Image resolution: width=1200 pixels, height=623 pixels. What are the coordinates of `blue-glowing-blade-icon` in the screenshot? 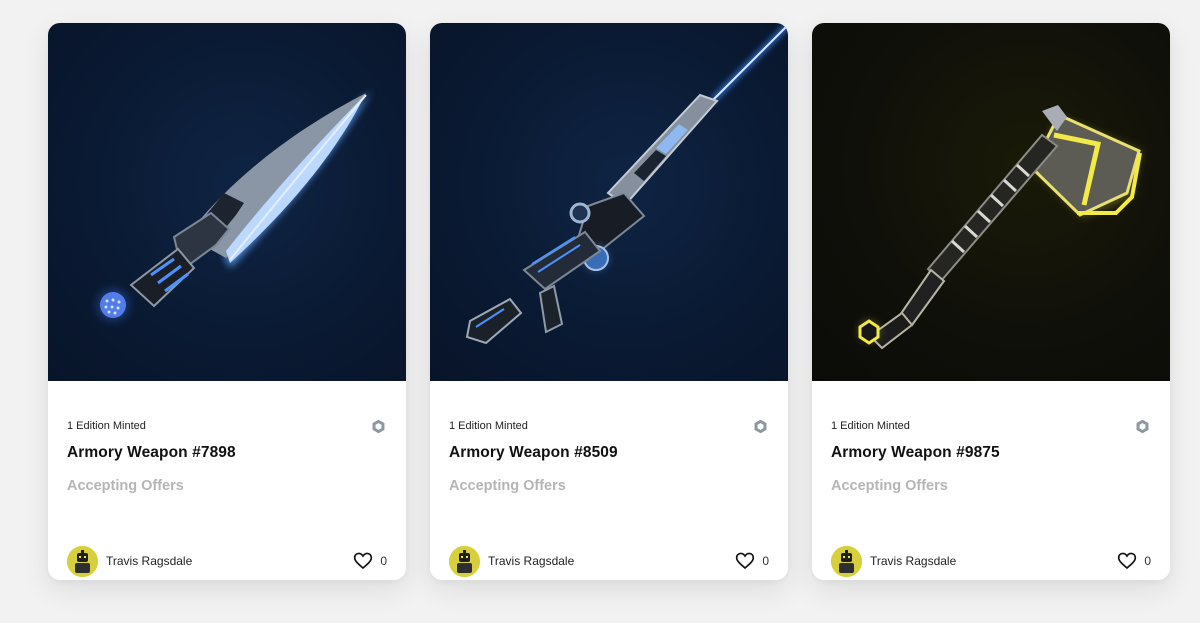 It's located at (233, 206).